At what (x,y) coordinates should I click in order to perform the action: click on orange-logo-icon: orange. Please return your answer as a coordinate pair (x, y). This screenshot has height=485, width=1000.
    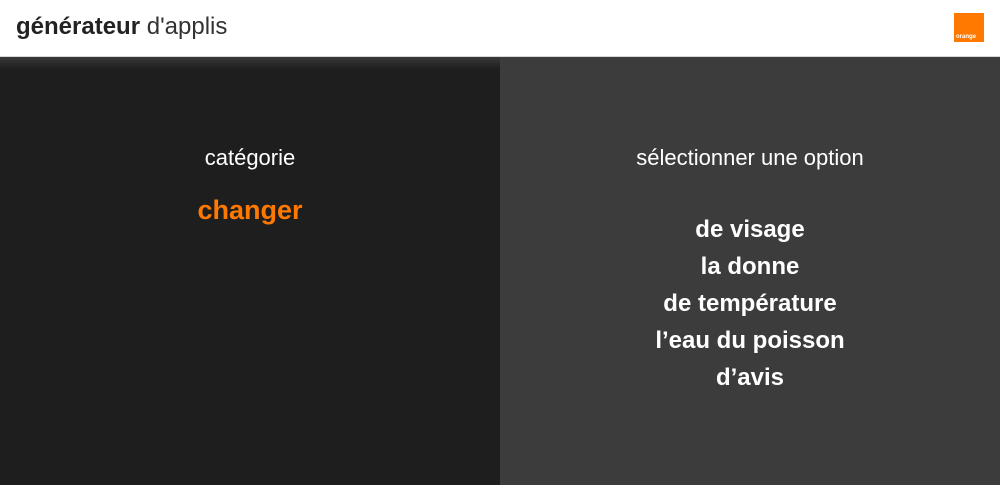
    Looking at the image, I should click on (969, 27).